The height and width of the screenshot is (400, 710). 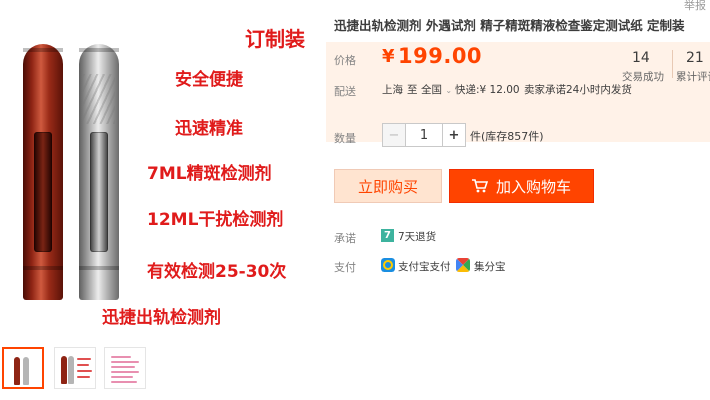 What do you see at coordinates (392, 90) in the screenshot?
I see `ship-from: 上海` at bounding box center [392, 90].